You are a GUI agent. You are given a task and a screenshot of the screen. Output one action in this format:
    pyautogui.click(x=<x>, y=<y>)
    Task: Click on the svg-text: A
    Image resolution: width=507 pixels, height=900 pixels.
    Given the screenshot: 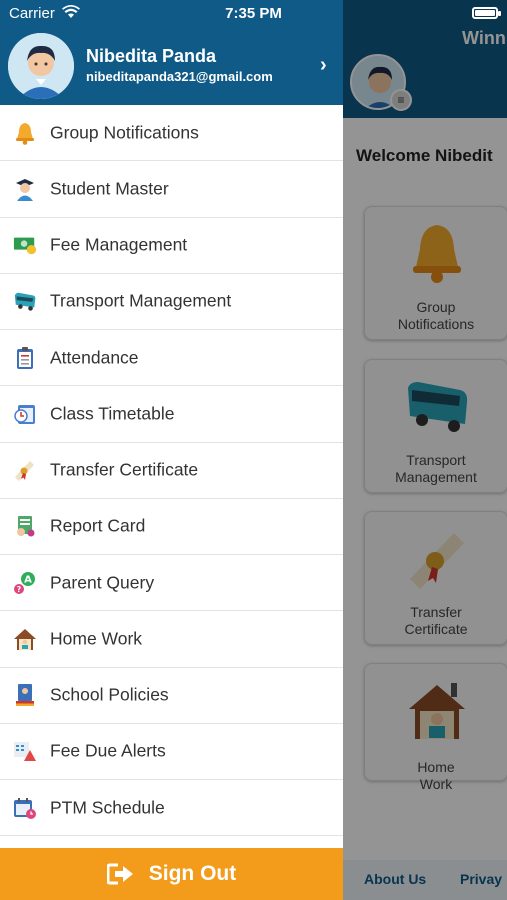 What is the action you would take?
    pyautogui.click(x=28, y=579)
    